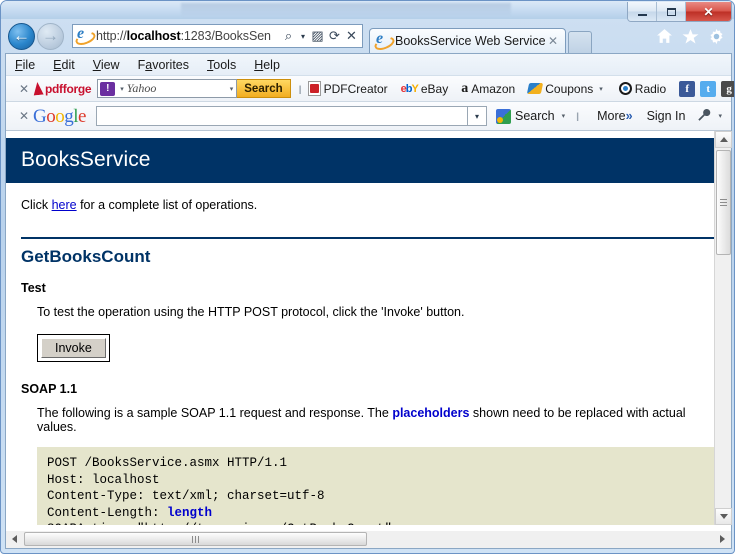  Describe the element at coordinates (264, 88) in the screenshot. I see `yahoo-search-button: Search` at that location.